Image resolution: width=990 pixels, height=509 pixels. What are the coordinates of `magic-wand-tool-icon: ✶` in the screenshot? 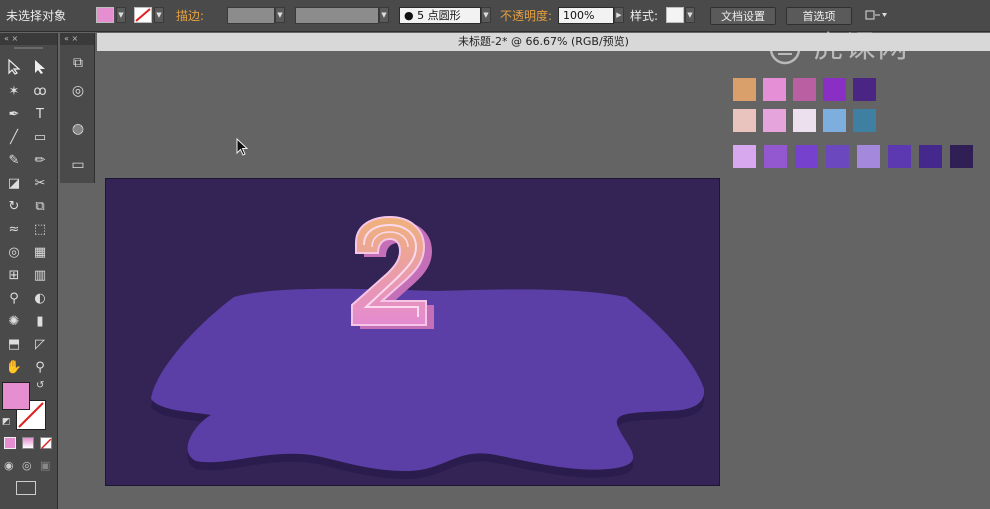 It's located at (14, 92).